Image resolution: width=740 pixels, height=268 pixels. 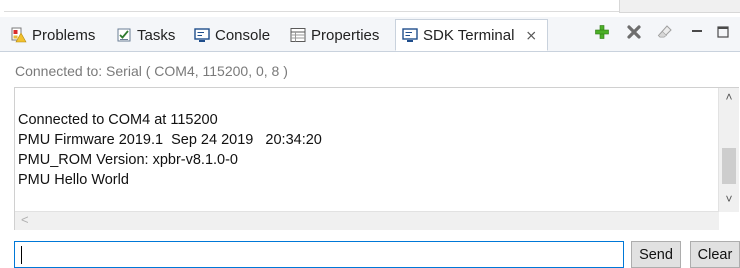 What do you see at coordinates (715, 254) in the screenshot?
I see `clear-button: Clear` at bounding box center [715, 254].